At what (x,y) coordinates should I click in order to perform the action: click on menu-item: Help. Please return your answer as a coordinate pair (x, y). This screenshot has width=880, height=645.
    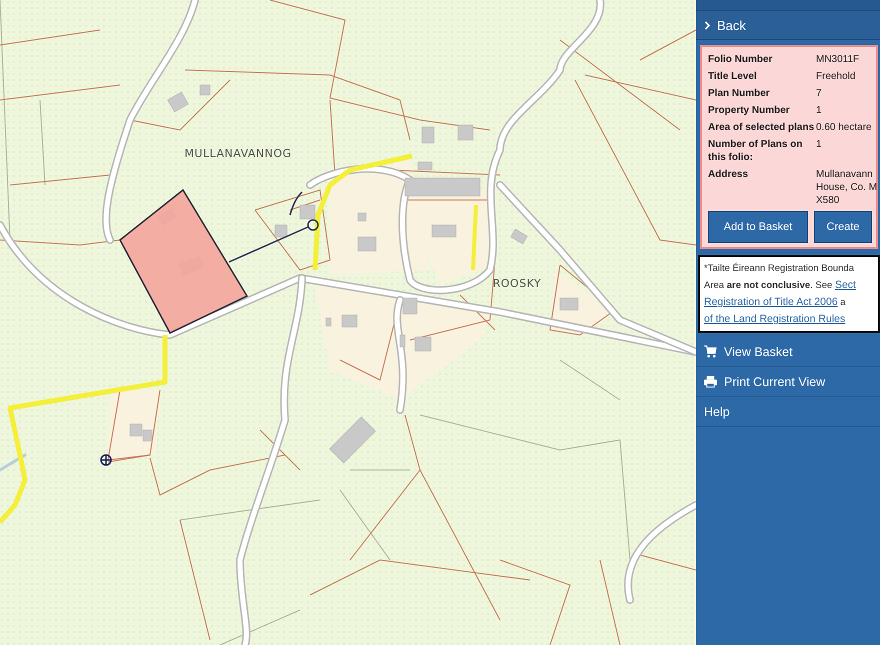
    Looking at the image, I should click on (788, 412).